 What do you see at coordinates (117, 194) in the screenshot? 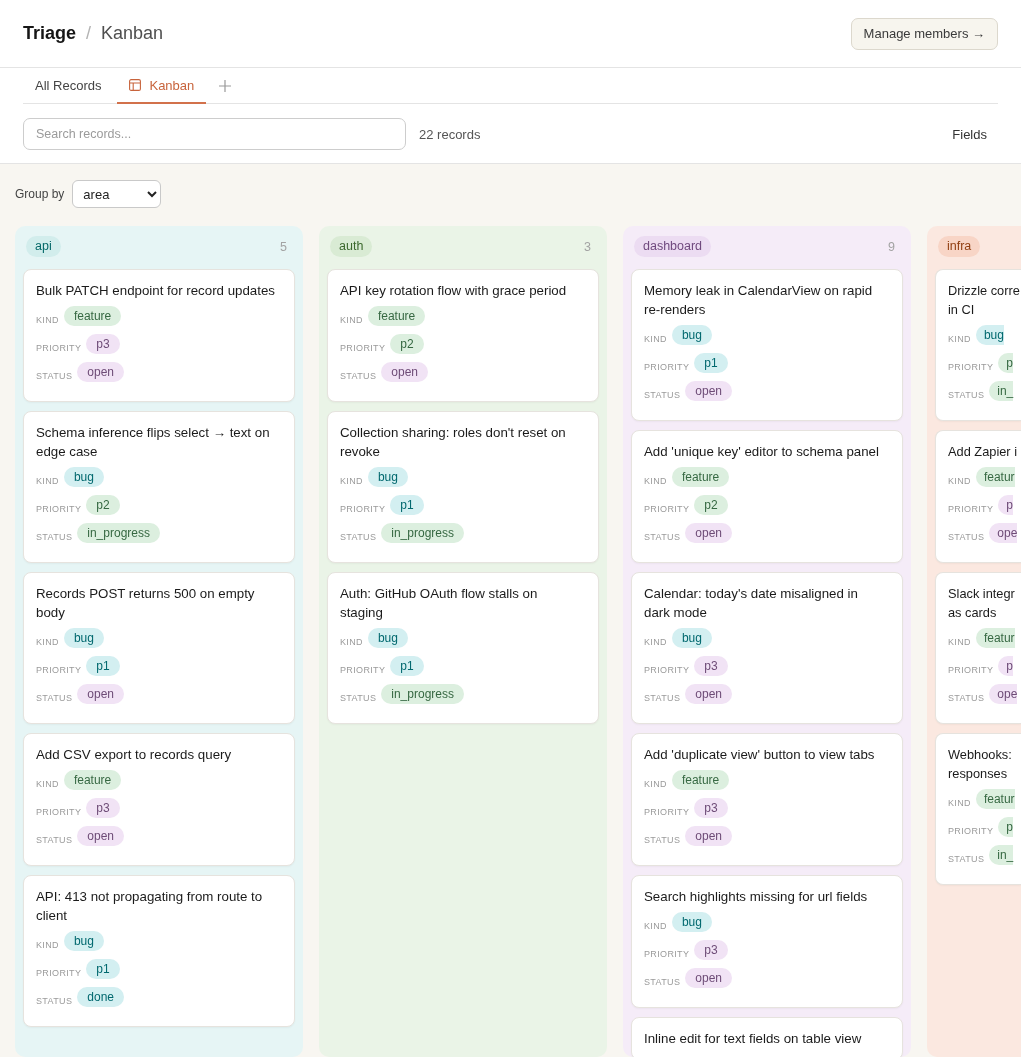
I see `group-by-select: area` at bounding box center [117, 194].